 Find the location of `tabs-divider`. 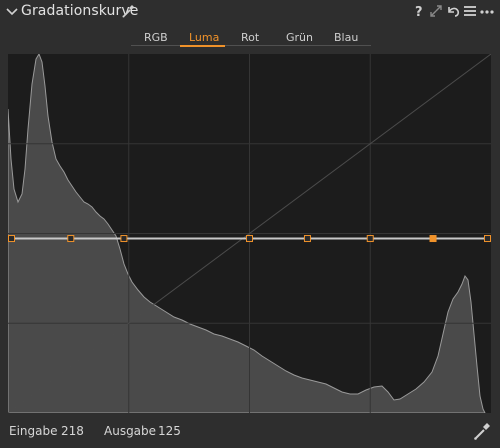

tabs-divider is located at coordinates (251, 45).